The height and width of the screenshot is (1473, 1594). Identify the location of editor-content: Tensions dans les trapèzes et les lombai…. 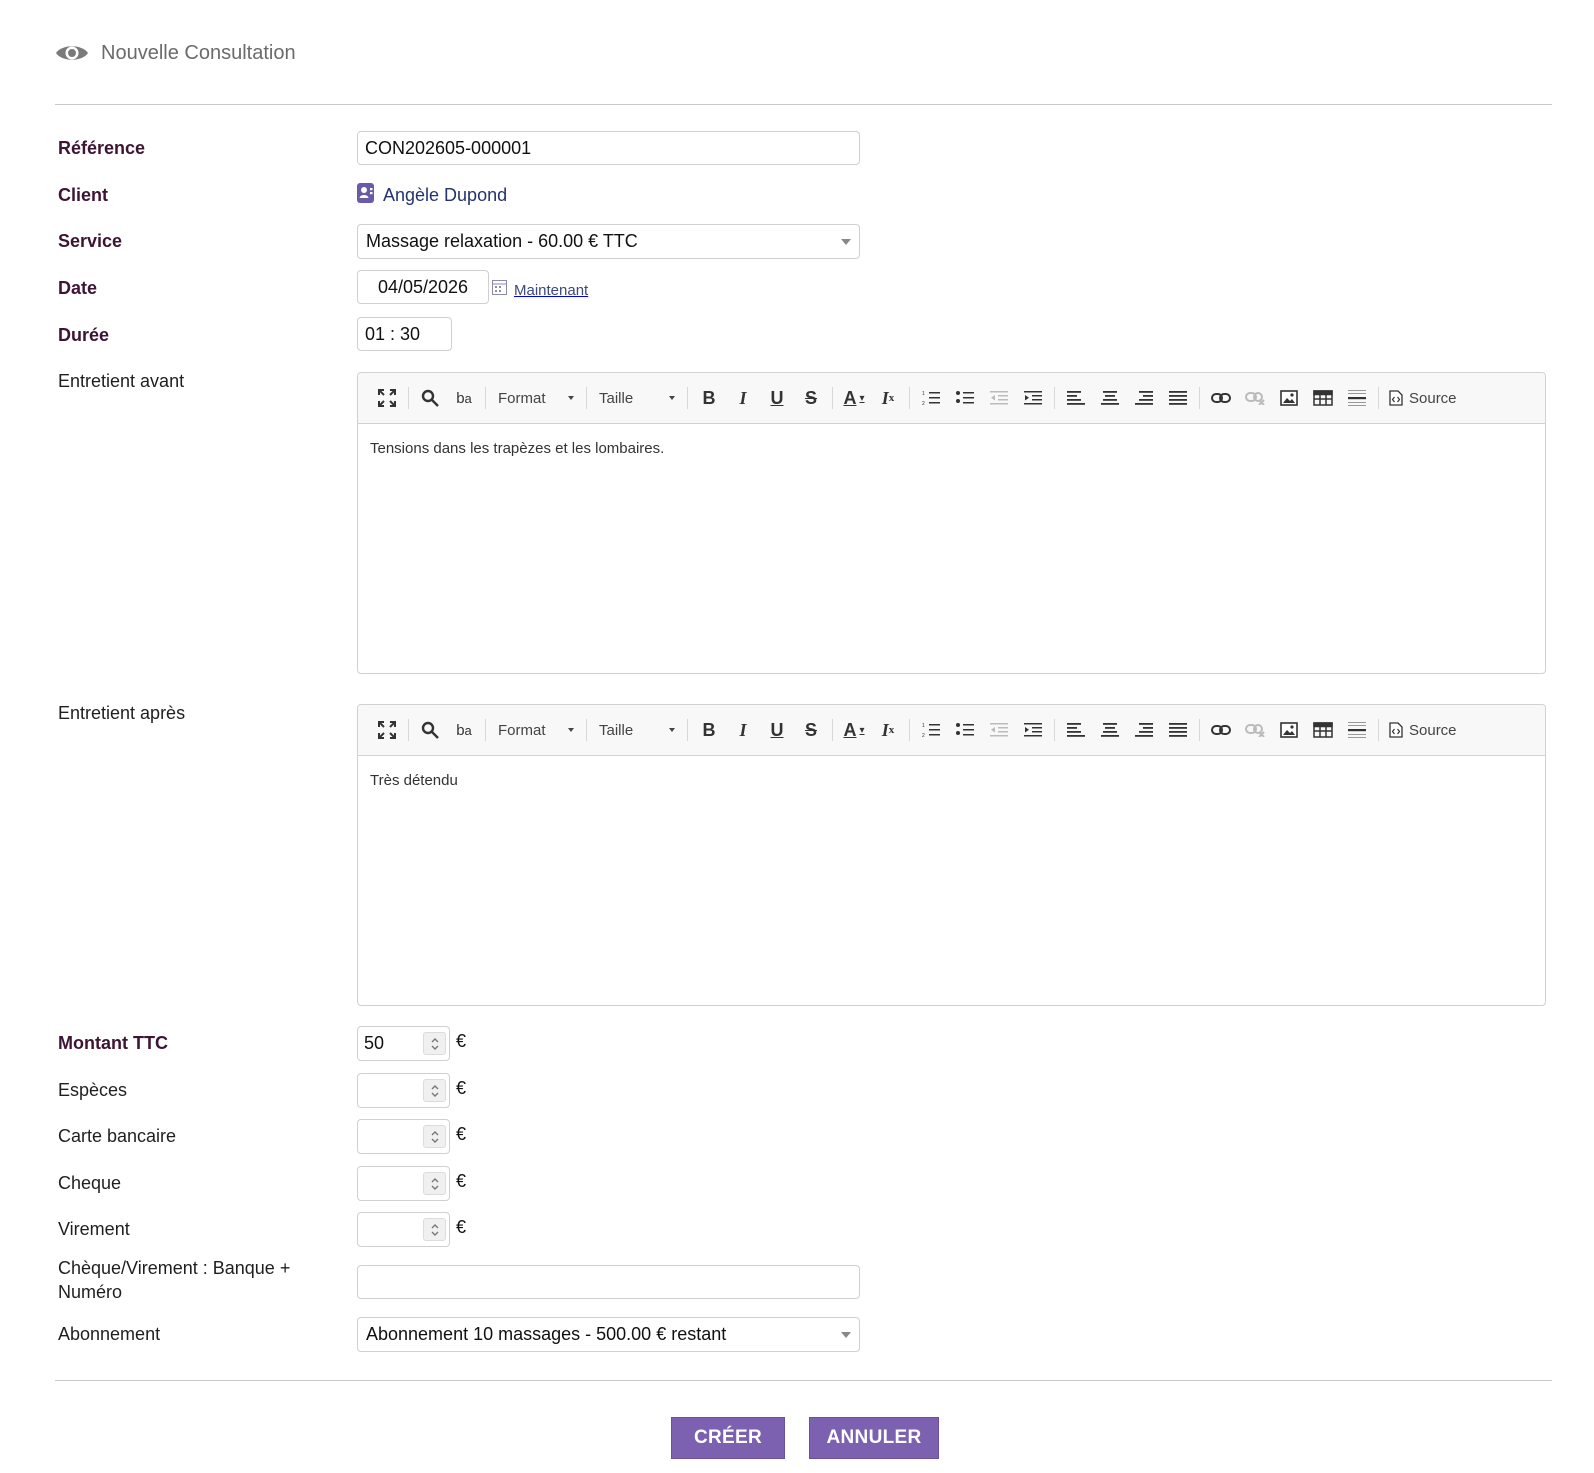
(951, 448).